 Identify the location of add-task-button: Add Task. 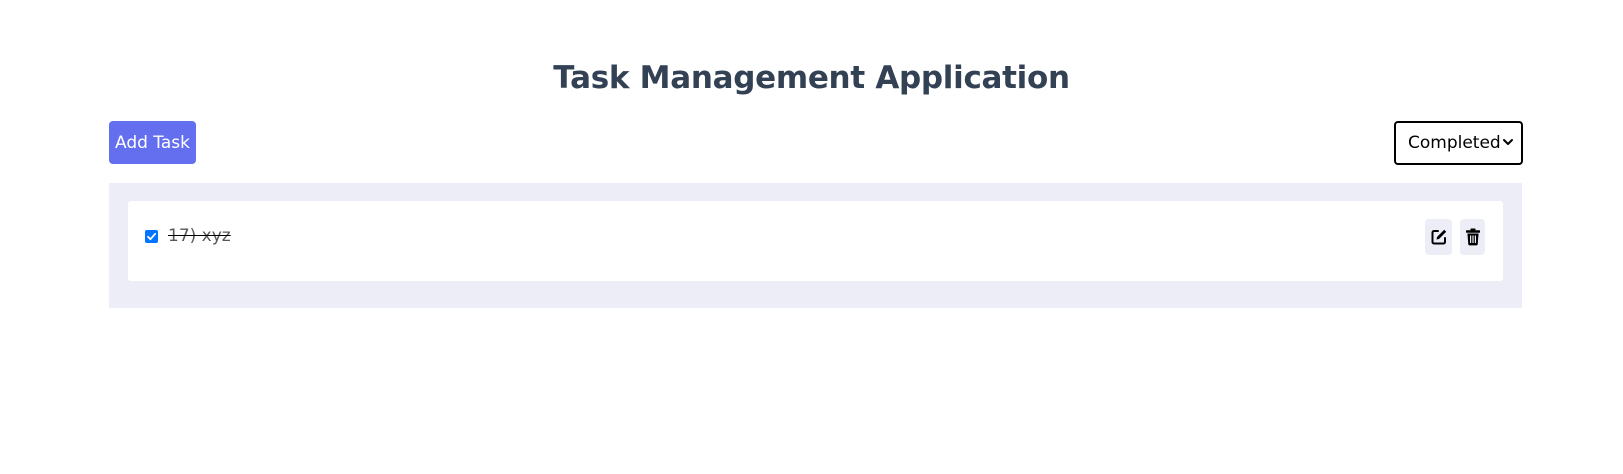
(152, 142).